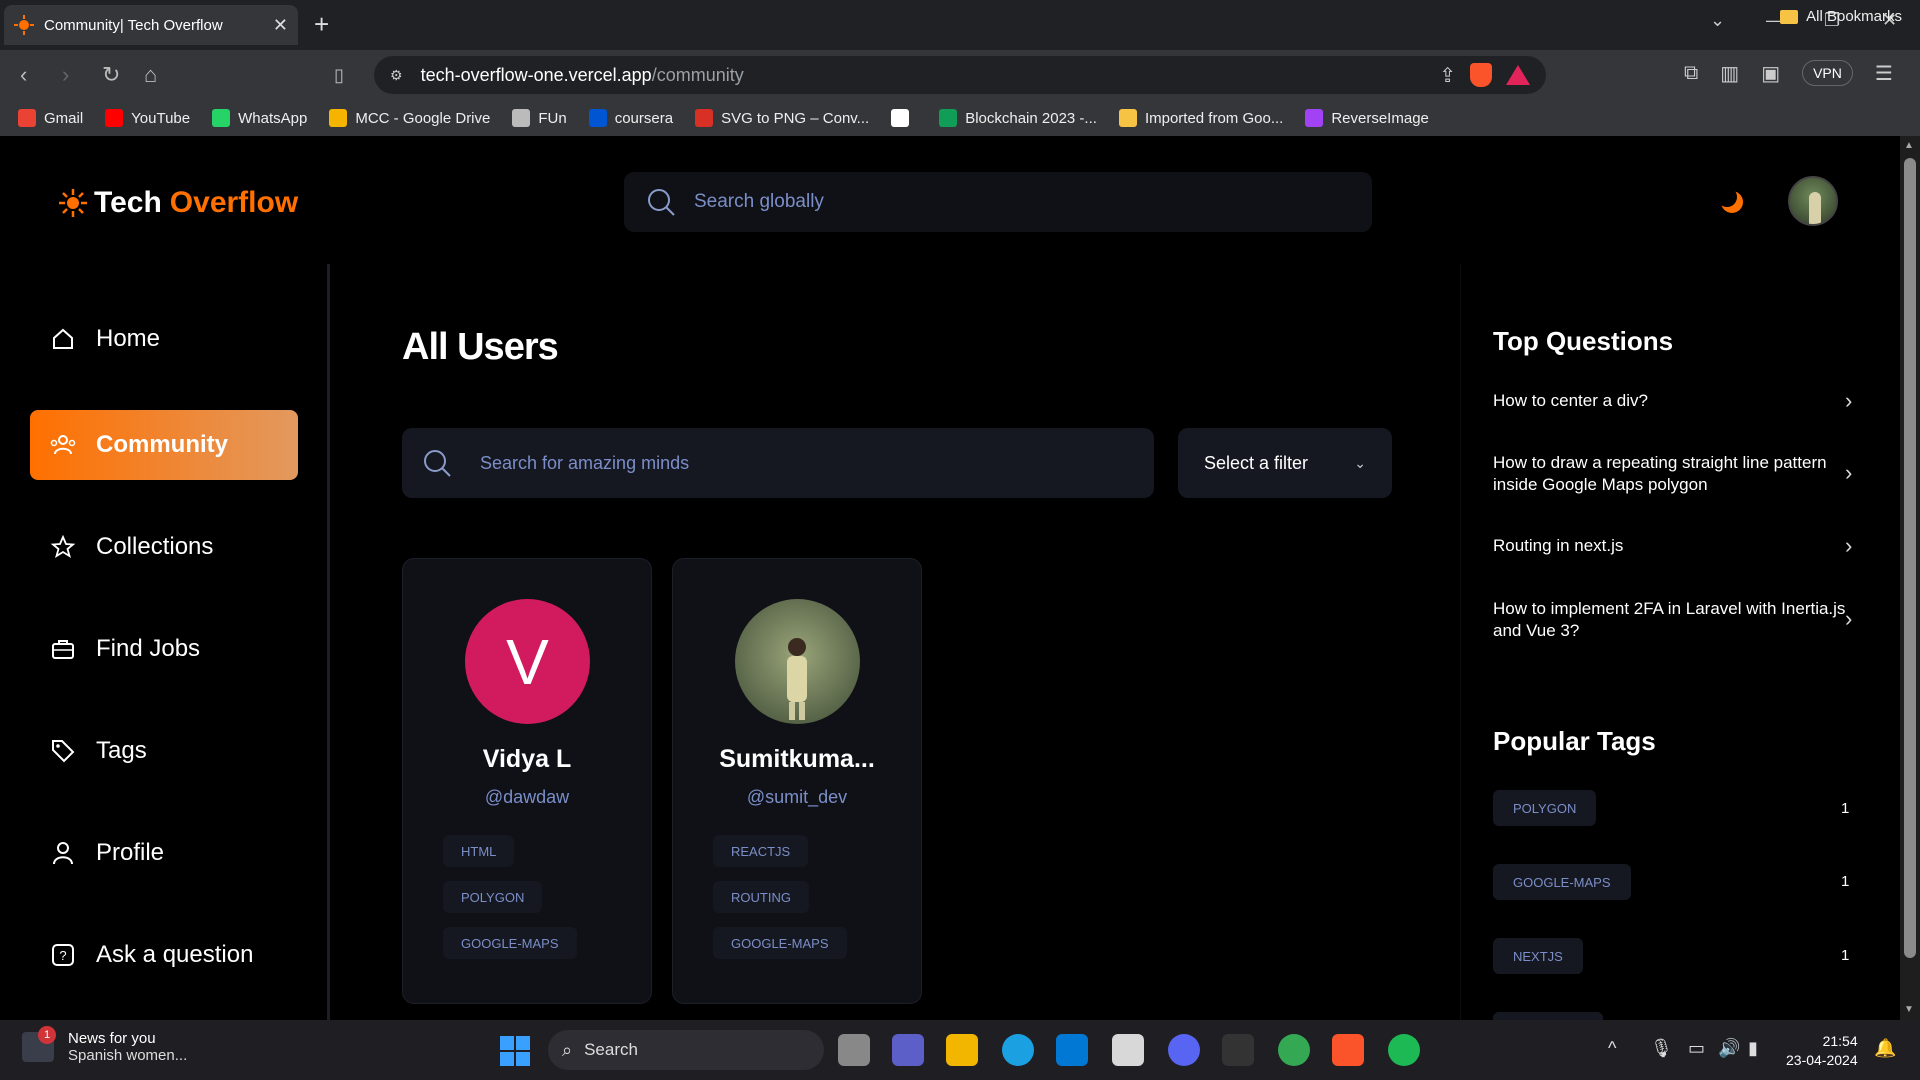  Describe the element at coordinates (1841, 16) in the screenshot. I see `all-bookmarks: All Bookmarks` at that location.